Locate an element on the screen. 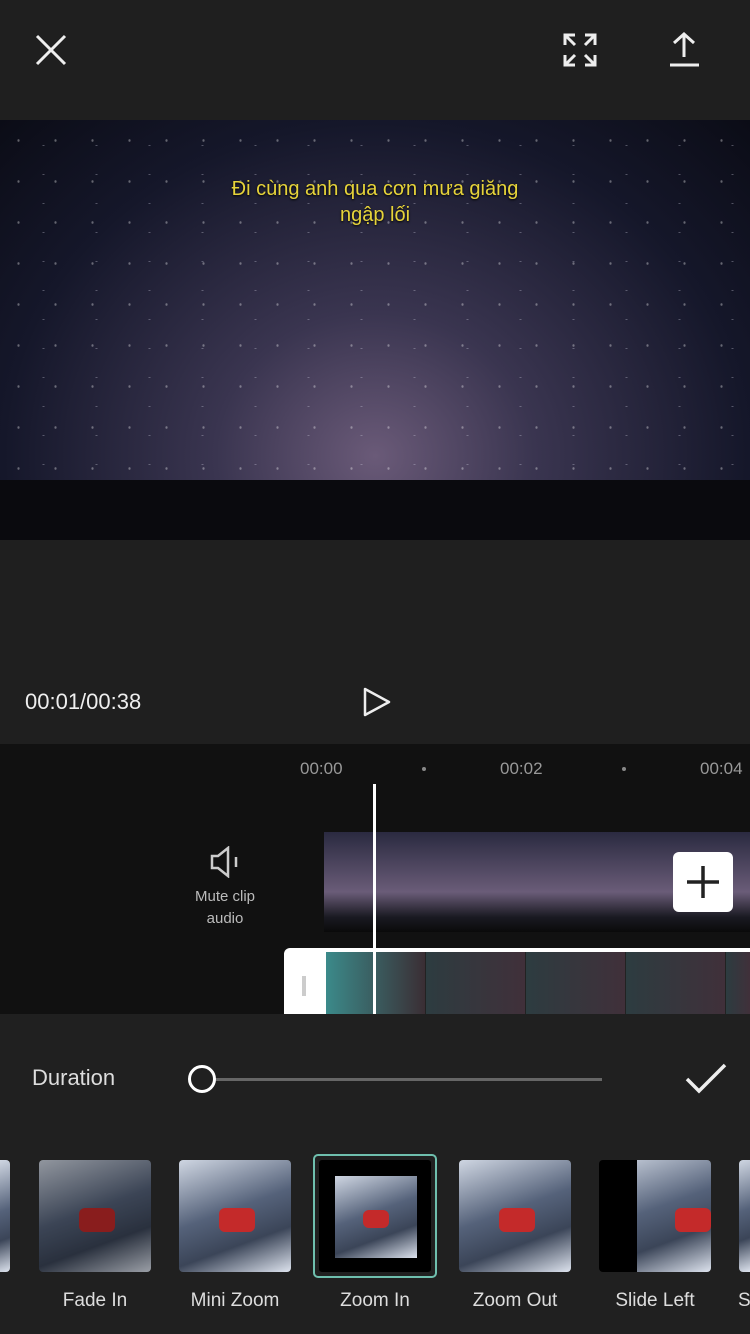 The width and height of the screenshot is (750, 1334). time-tick: 00:00 is located at coordinates (321, 768).